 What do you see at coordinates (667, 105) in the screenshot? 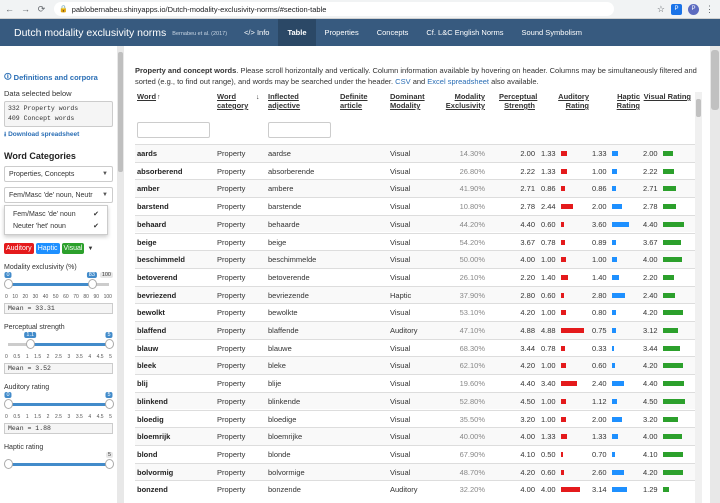
I see `column-header: Visual Rating` at bounding box center [667, 105].